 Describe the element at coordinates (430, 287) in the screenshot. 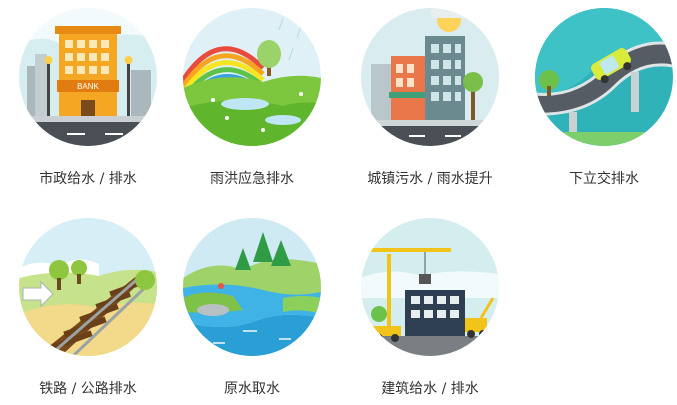

I see `construction-crane-icon` at that location.